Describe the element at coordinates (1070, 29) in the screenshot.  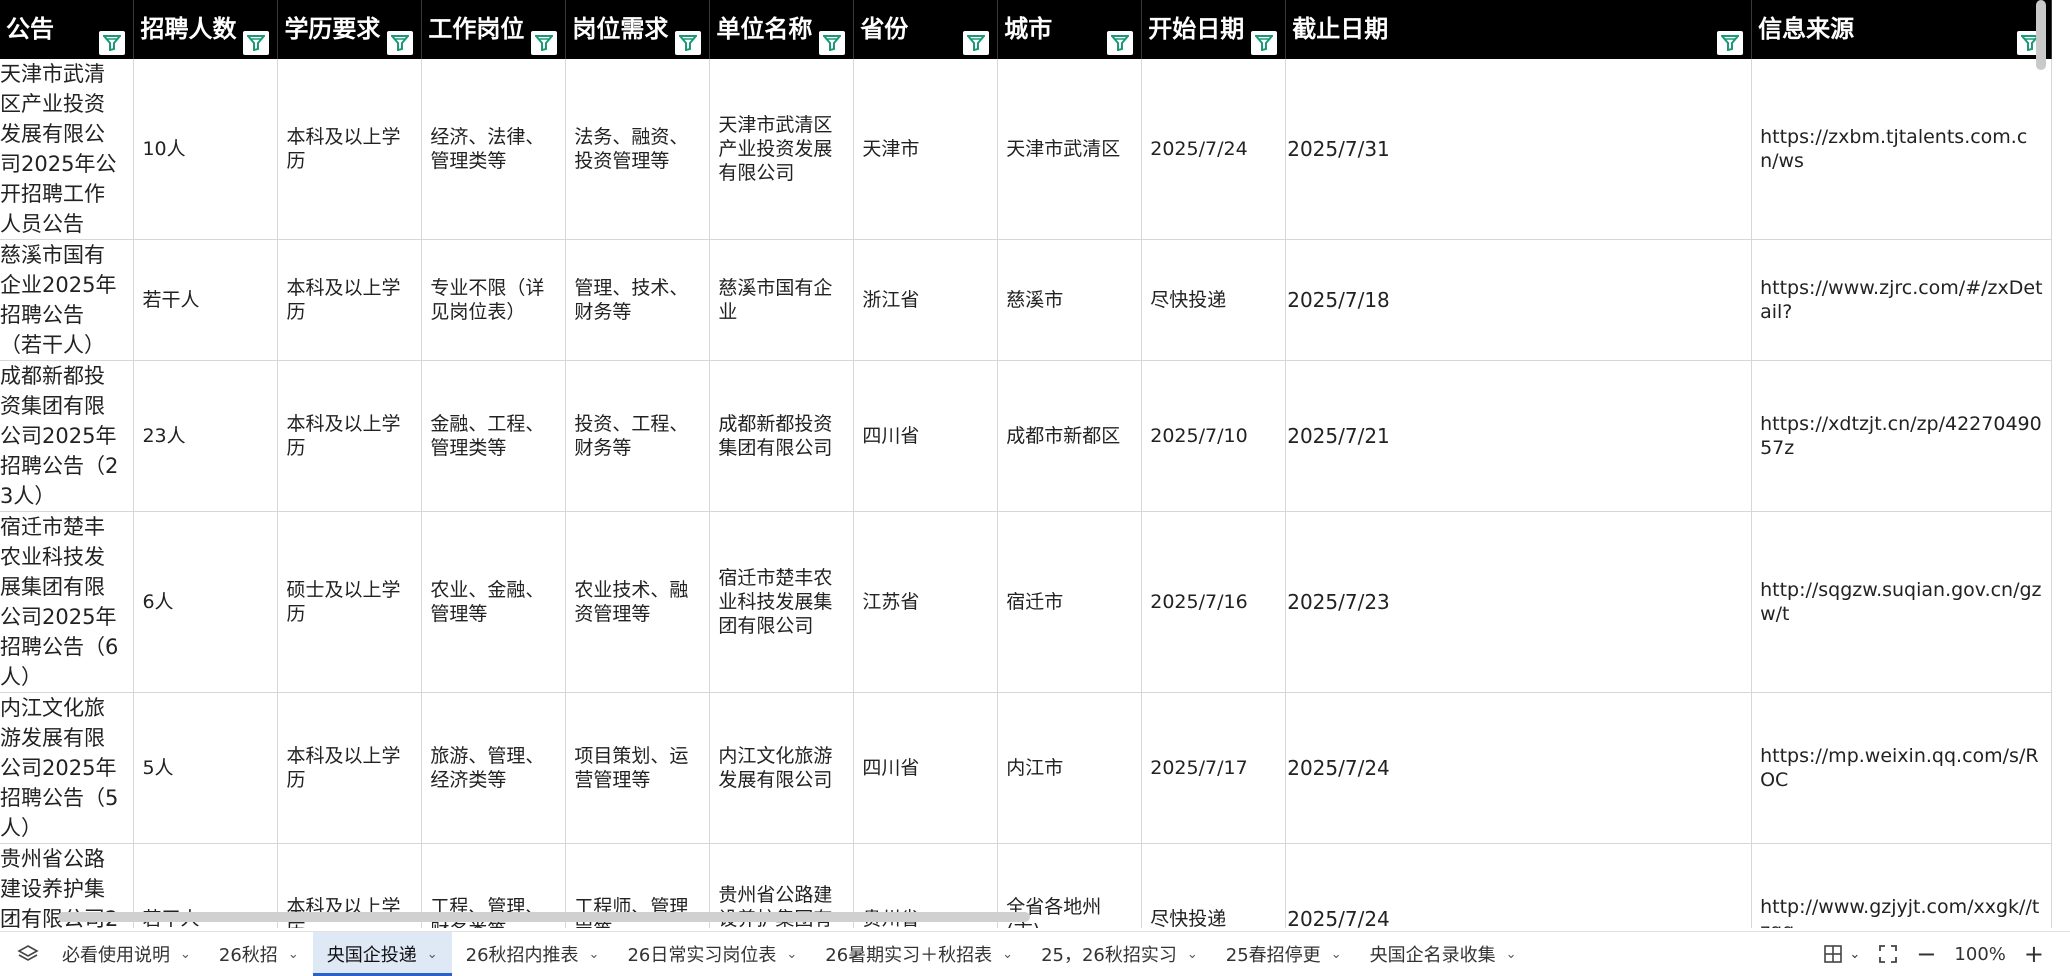
I see `column-header: 城市` at that location.